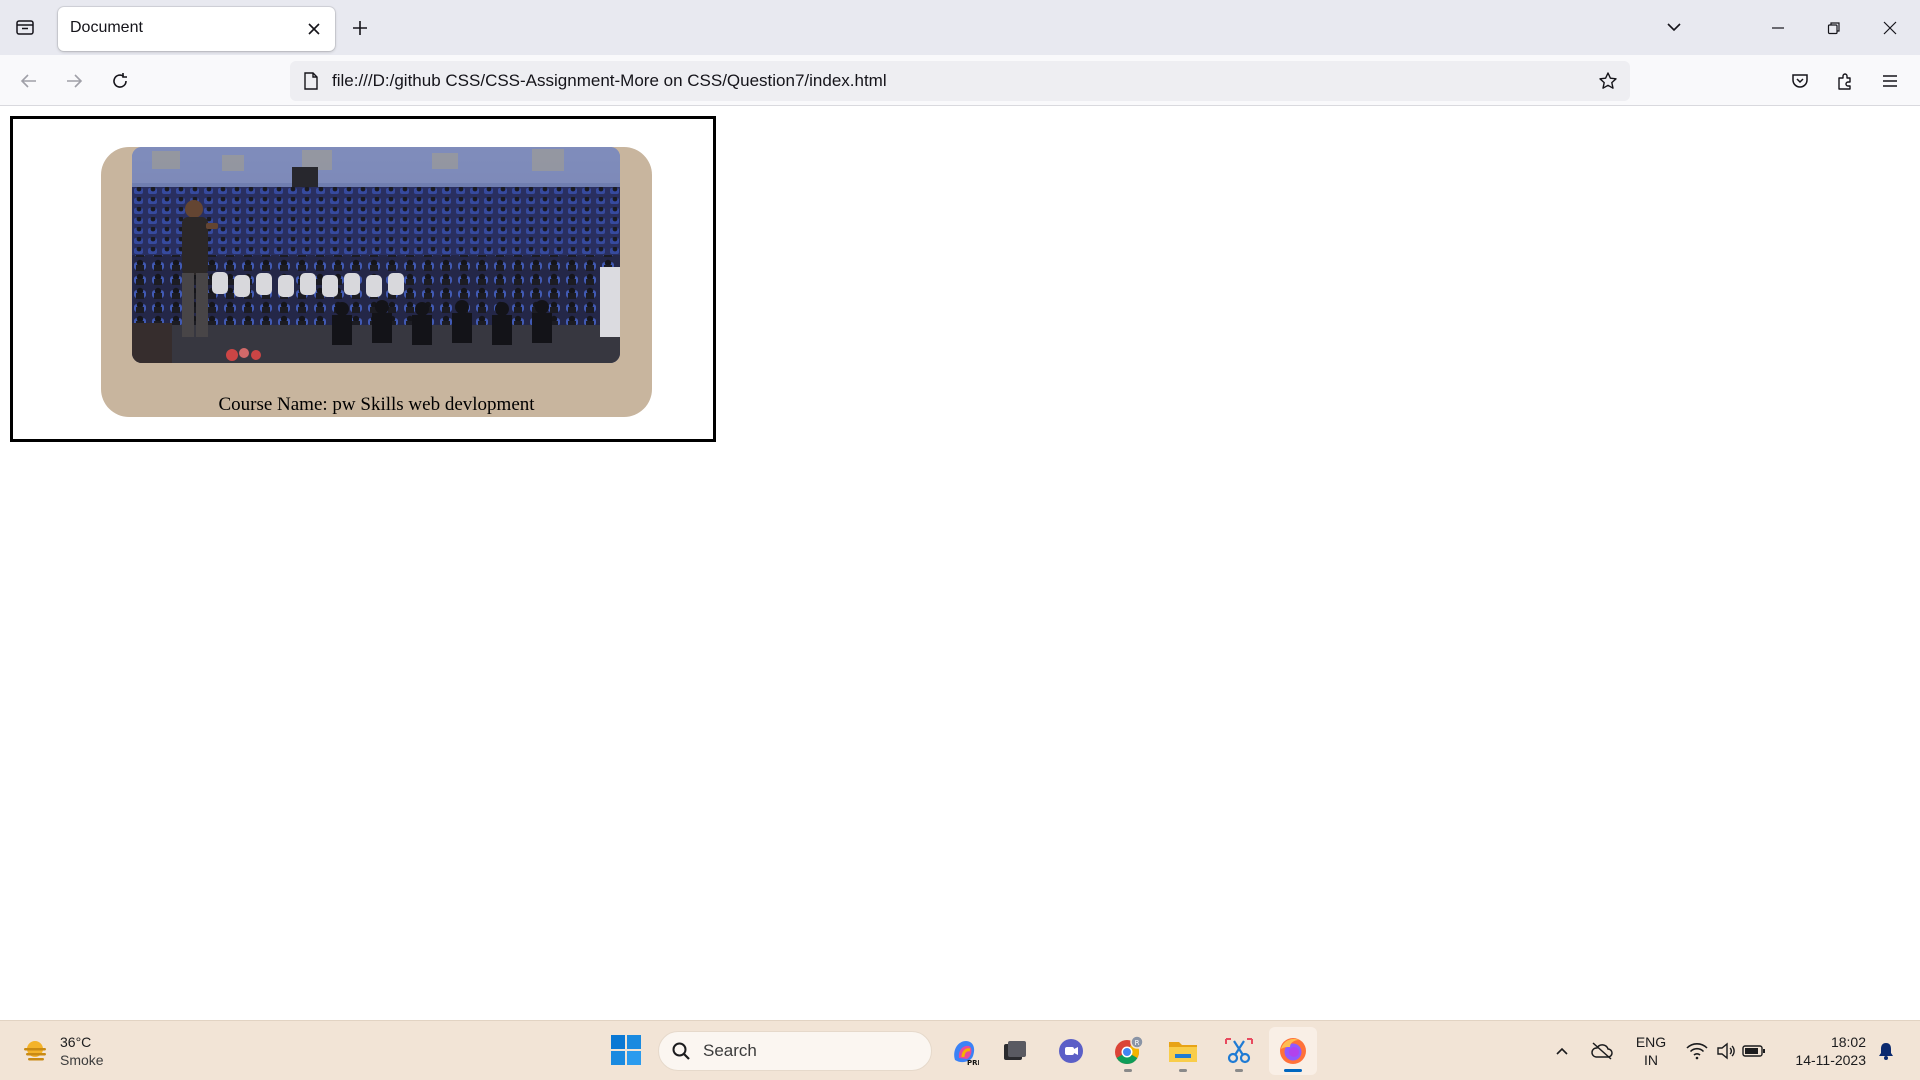  I want to click on restore-icon, so click(1833, 27).